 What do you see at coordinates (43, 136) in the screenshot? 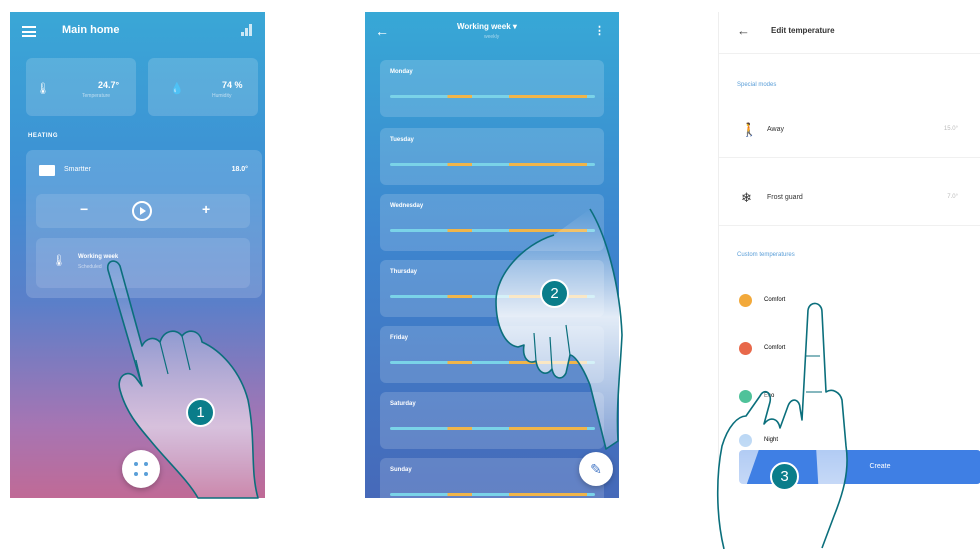
I see `section-heating: HEATING` at bounding box center [43, 136].